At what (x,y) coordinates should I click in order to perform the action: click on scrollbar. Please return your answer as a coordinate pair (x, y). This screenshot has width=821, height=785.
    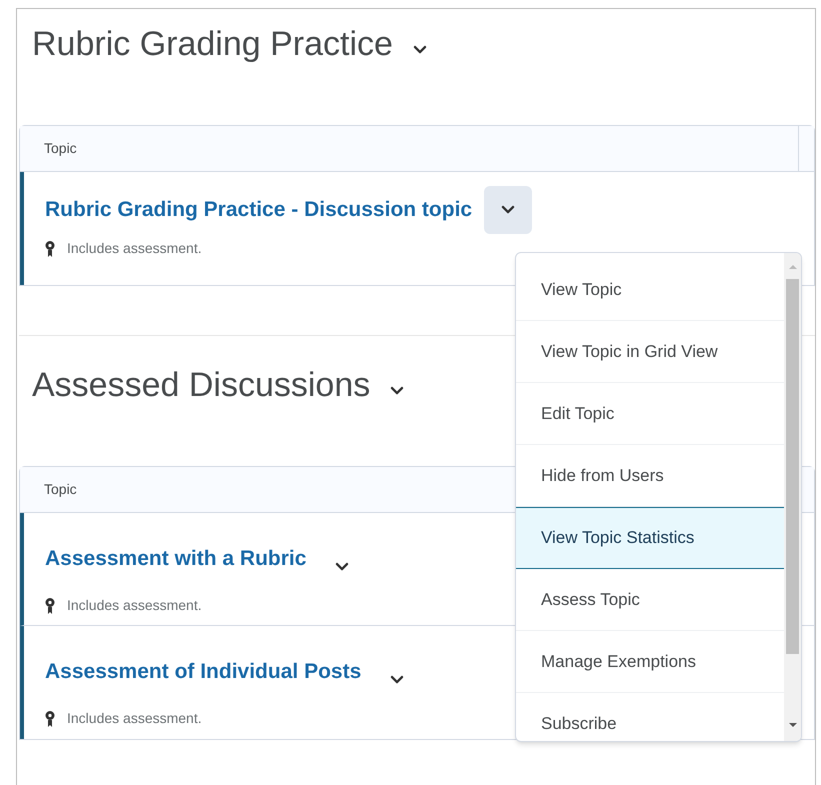
    Looking at the image, I should click on (792, 497).